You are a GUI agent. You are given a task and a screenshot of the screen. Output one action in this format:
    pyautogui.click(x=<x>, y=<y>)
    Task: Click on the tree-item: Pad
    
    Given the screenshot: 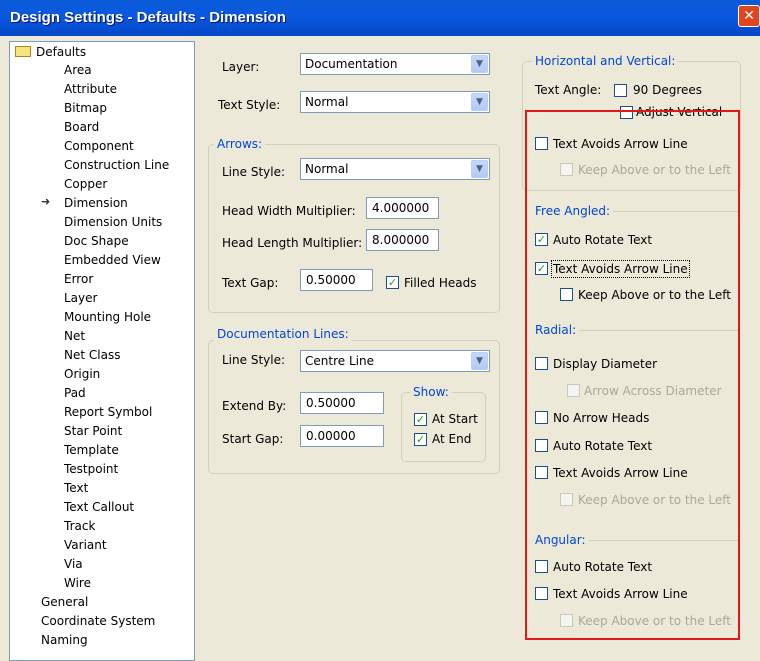 What is the action you would take?
    pyautogui.click(x=75, y=393)
    